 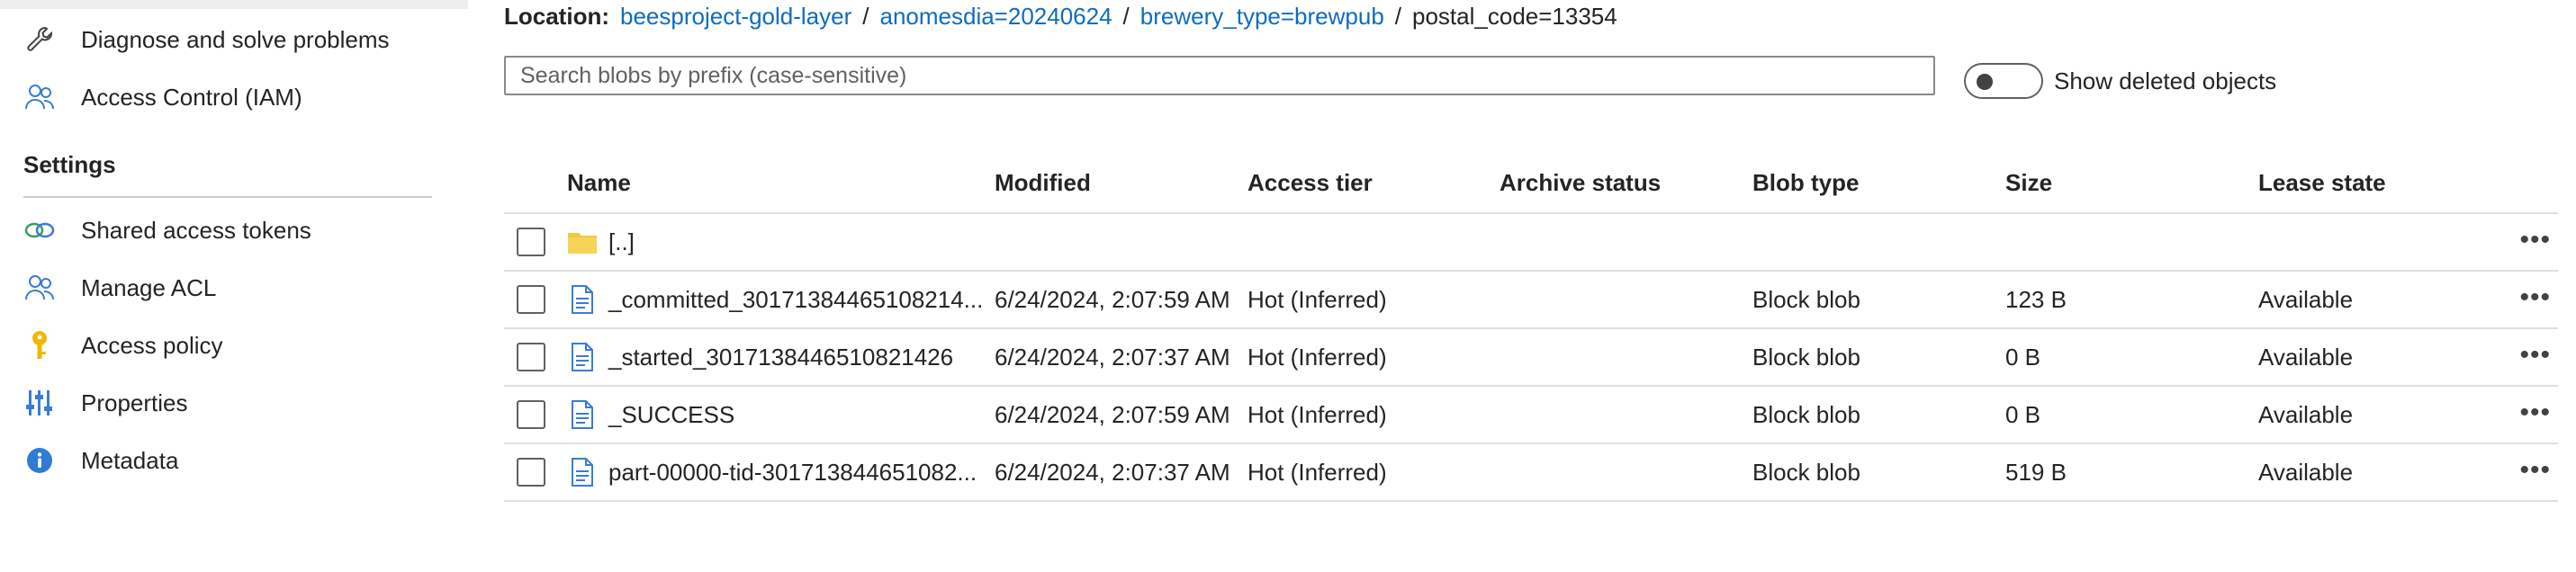 I want to click on row-size: 123 B, so click(x=2036, y=299).